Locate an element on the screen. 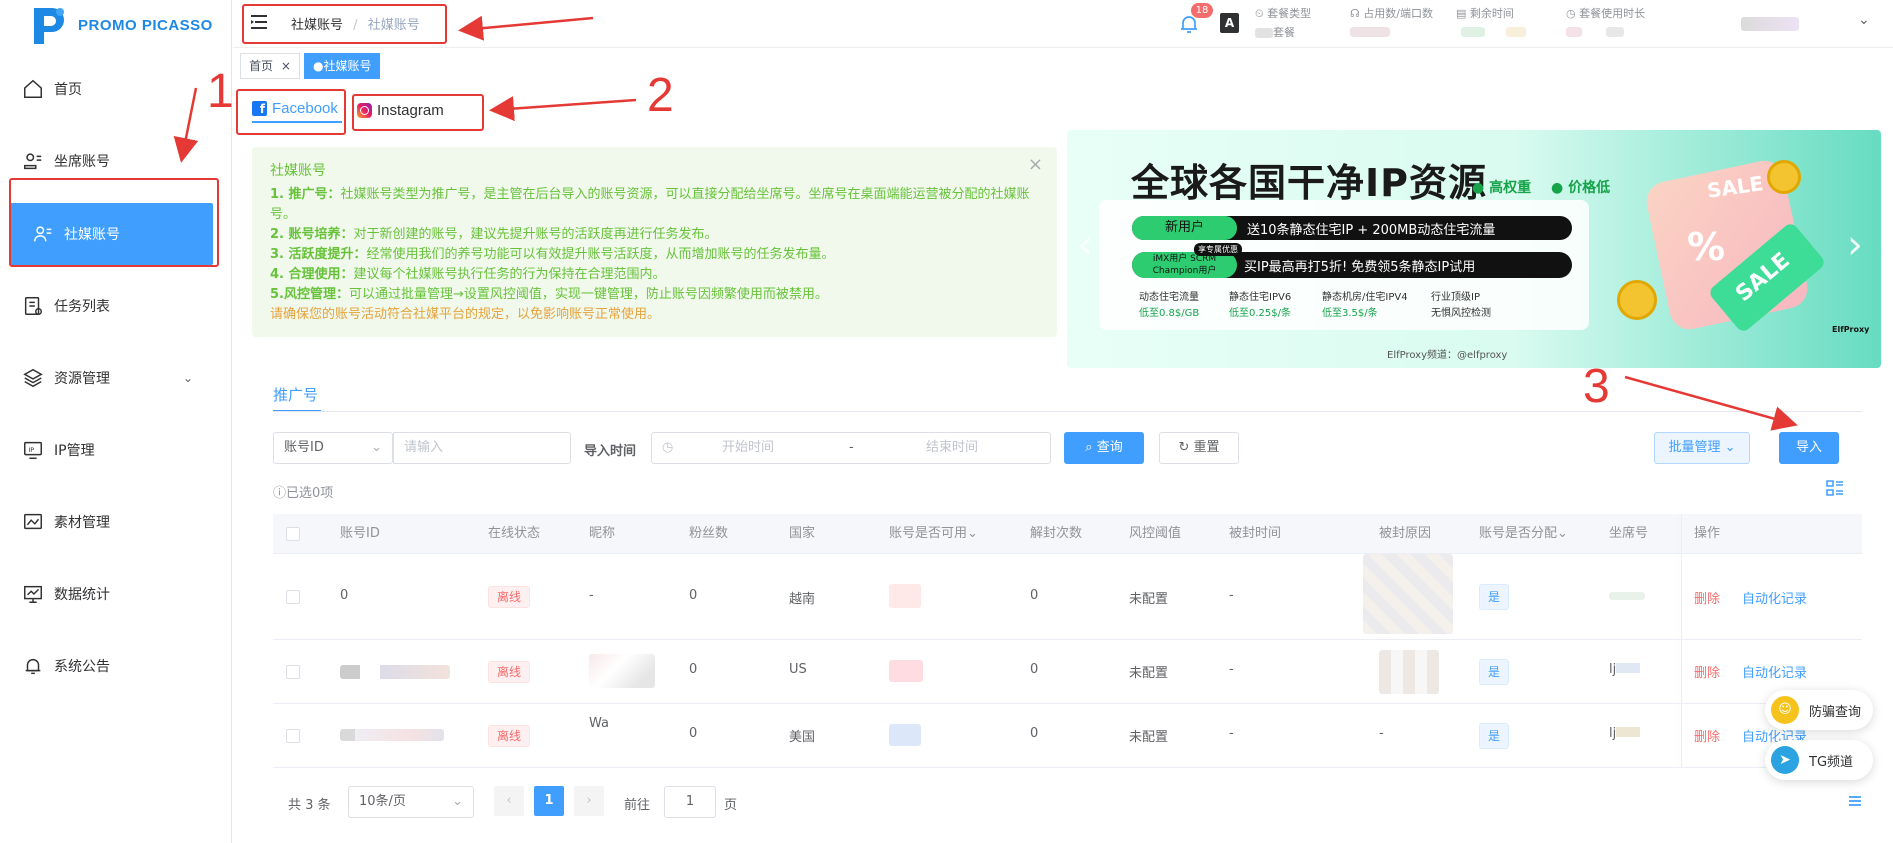 This screenshot has height=843, width=1893. column-header: 风控阈值 is located at coordinates (1155, 533).